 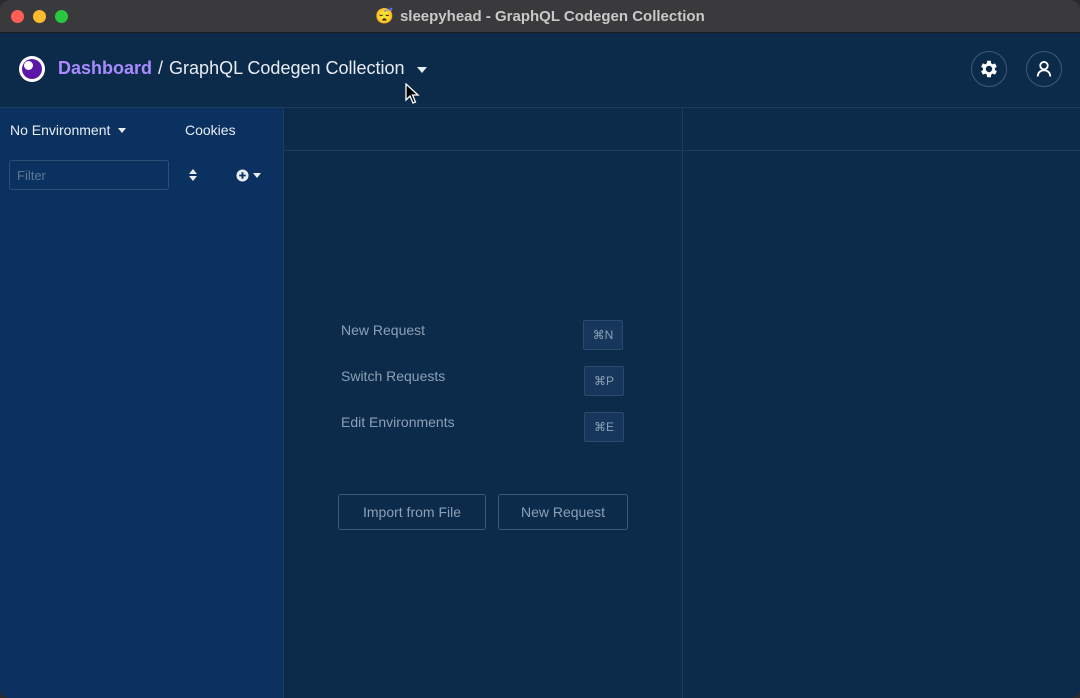 What do you see at coordinates (286, 68) in the screenshot?
I see `collection-name: GraphQL Codegen Collection` at bounding box center [286, 68].